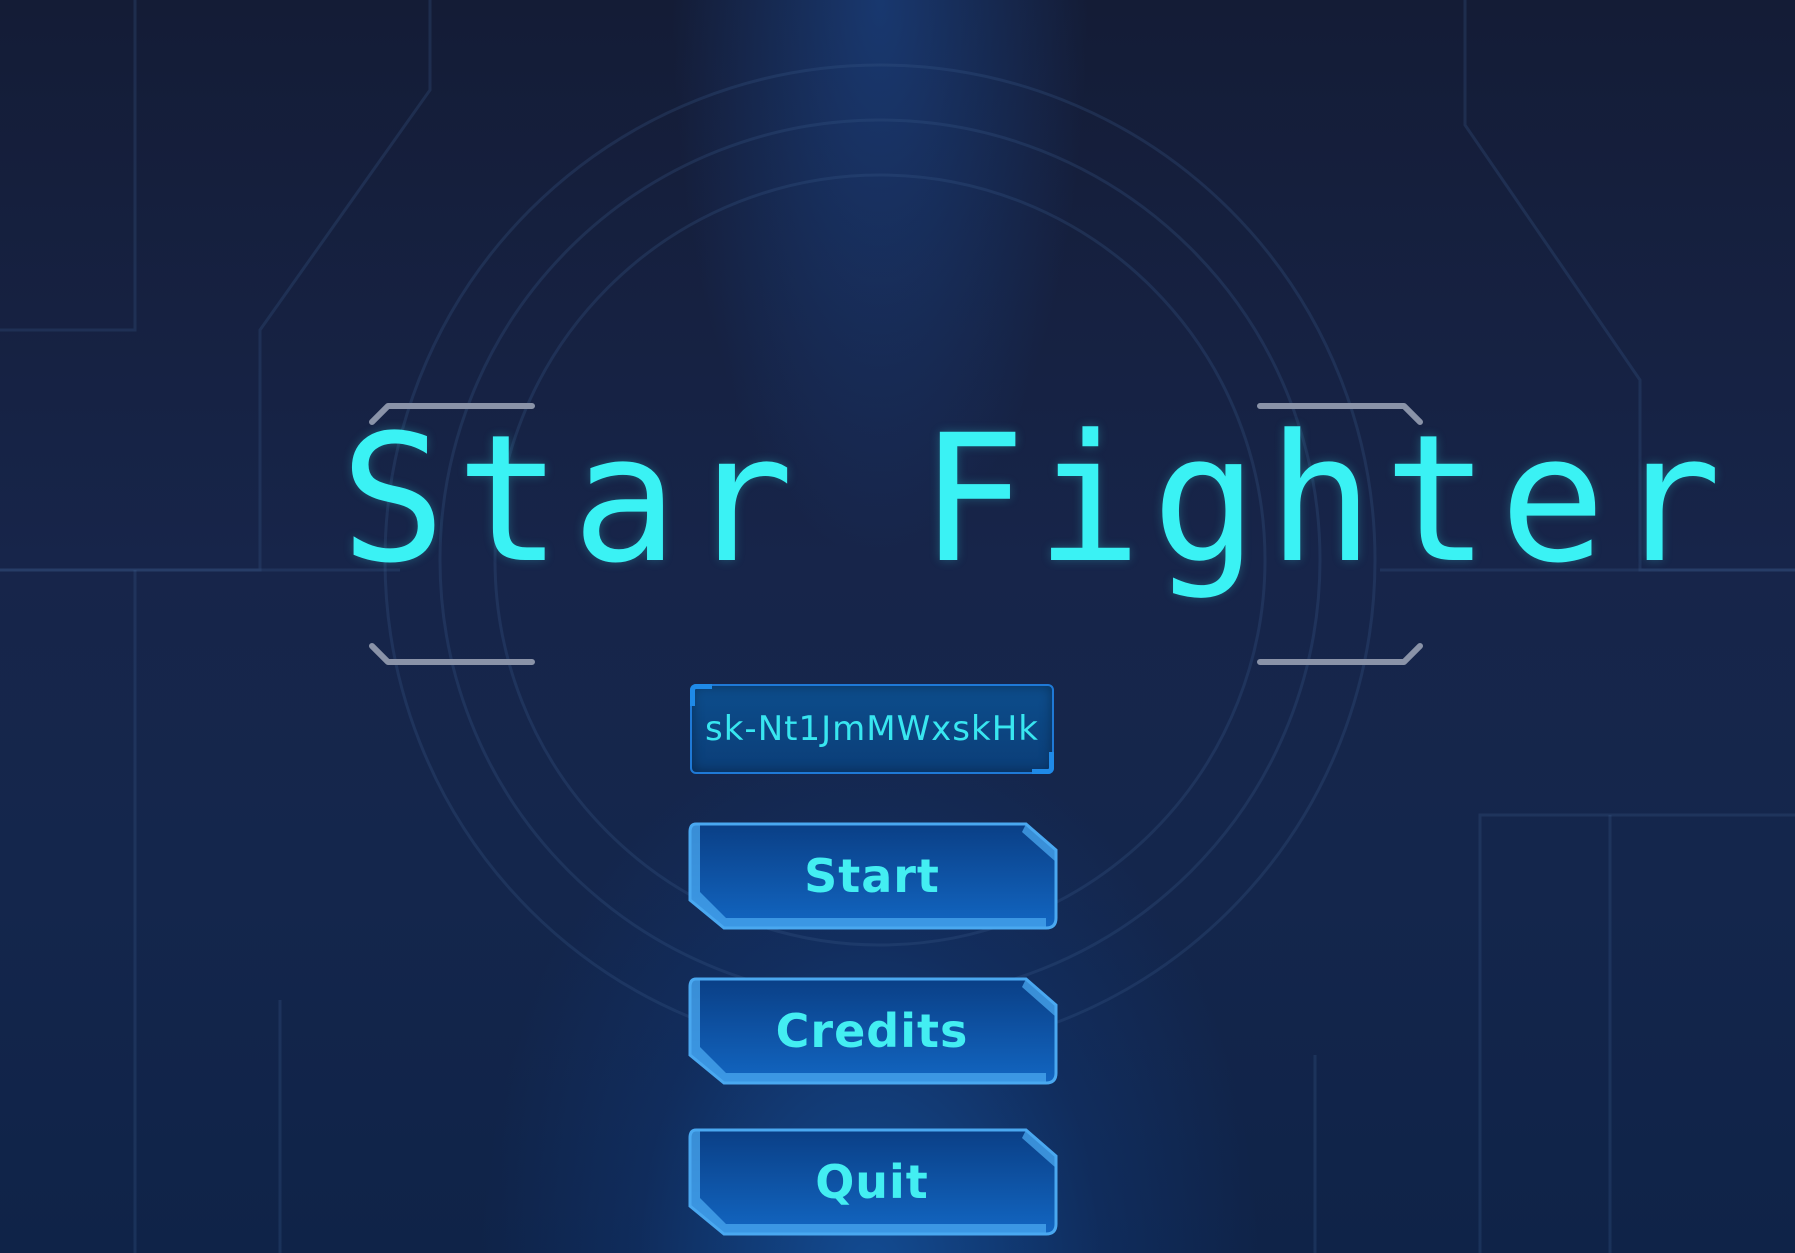 This screenshot has width=1795, height=1253. What do you see at coordinates (1036, 499) in the screenshot?
I see `game-title: Star Fighter` at bounding box center [1036, 499].